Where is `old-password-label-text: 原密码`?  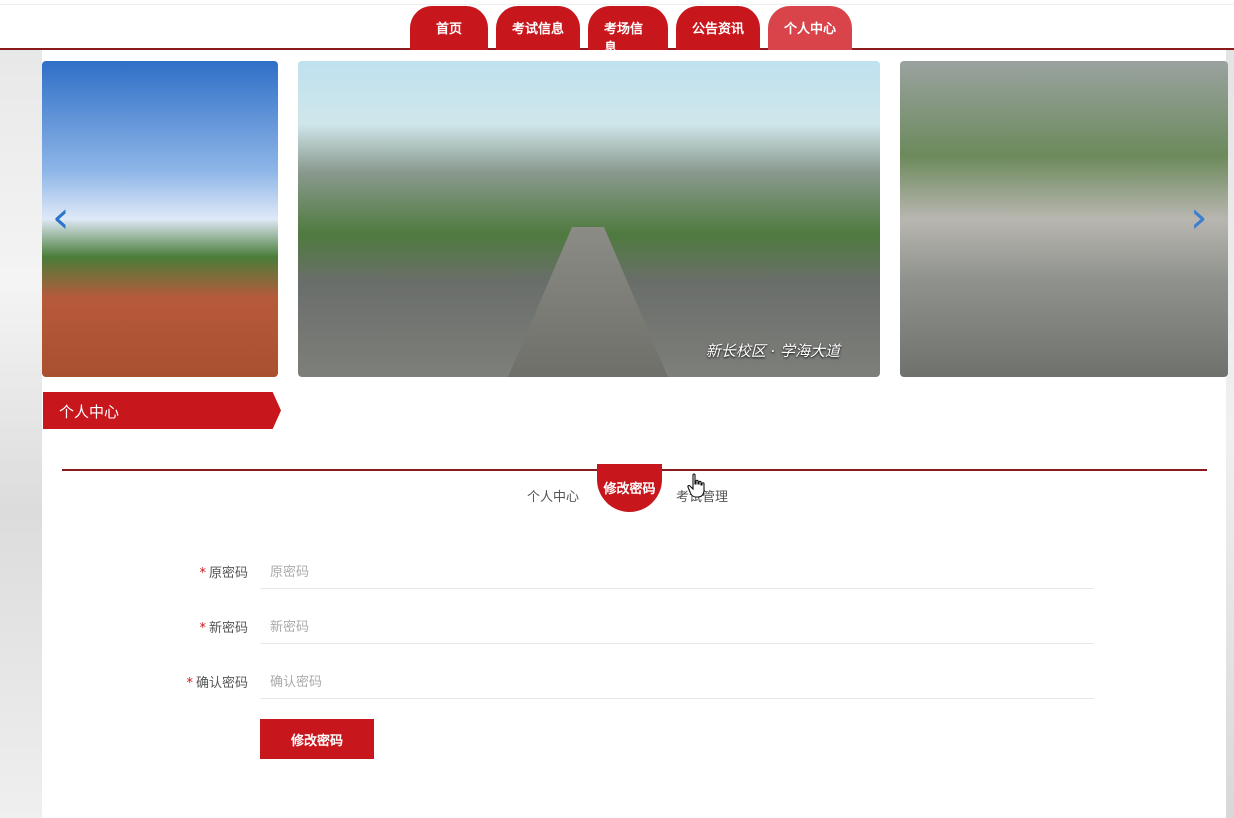 old-password-label-text: 原密码 is located at coordinates (228, 573).